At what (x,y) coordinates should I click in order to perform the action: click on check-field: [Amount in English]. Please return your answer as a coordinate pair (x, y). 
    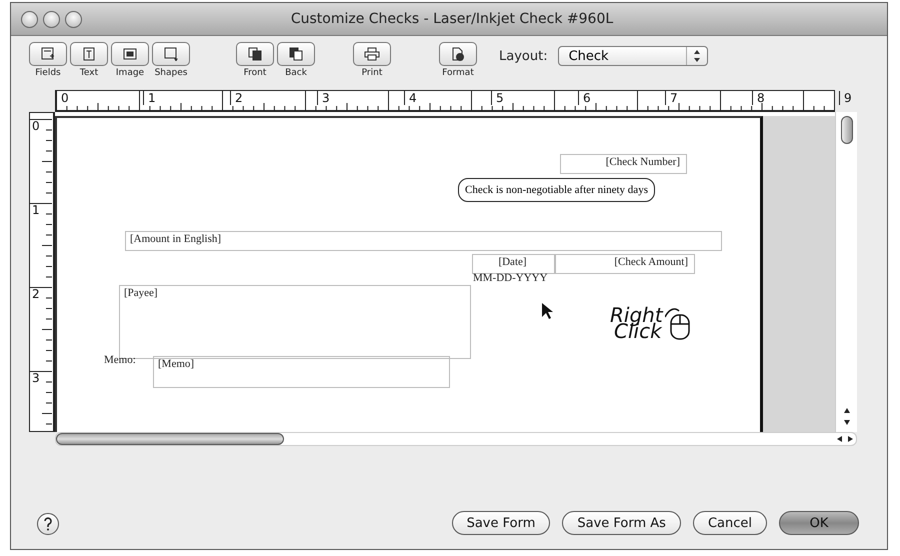
    Looking at the image, I should click on (423, 241).